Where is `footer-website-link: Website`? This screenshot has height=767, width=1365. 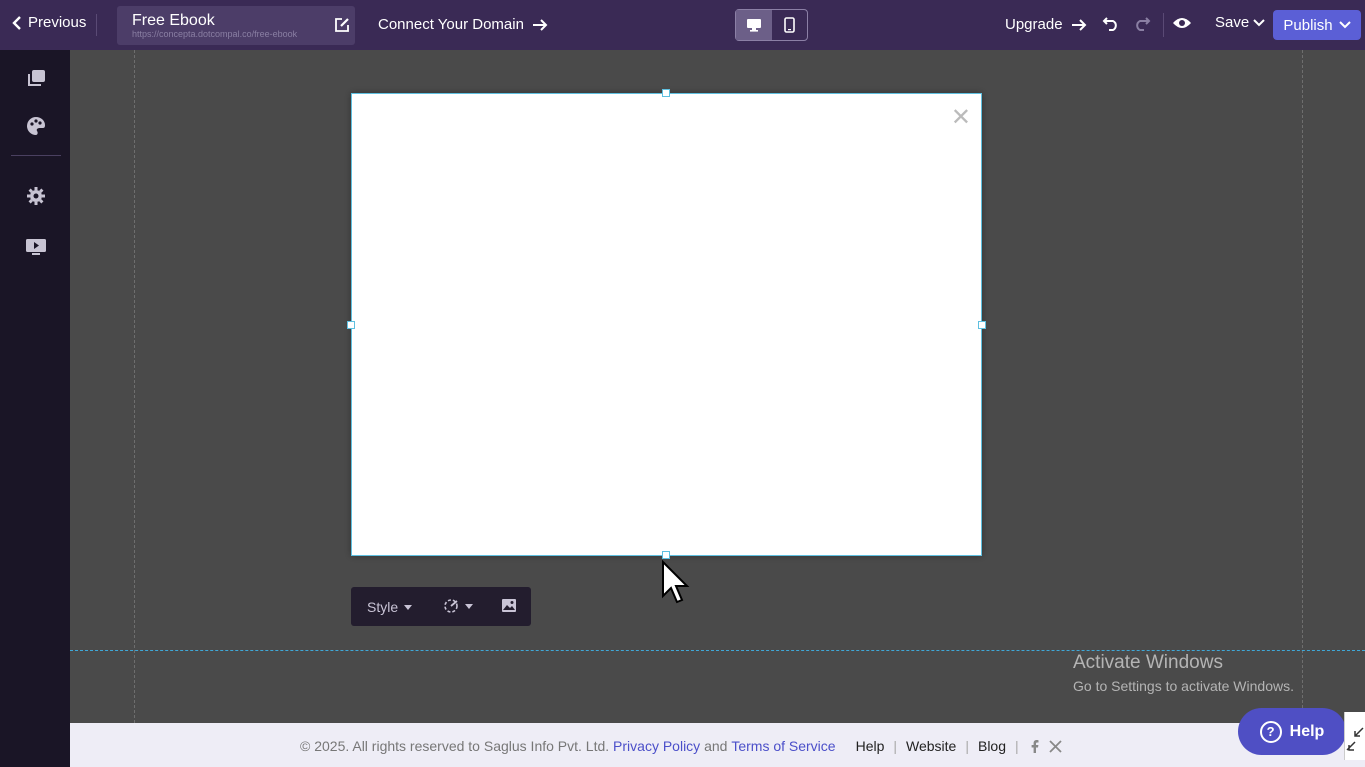
footer-website-link: Website is located at coordinates (931, 746).